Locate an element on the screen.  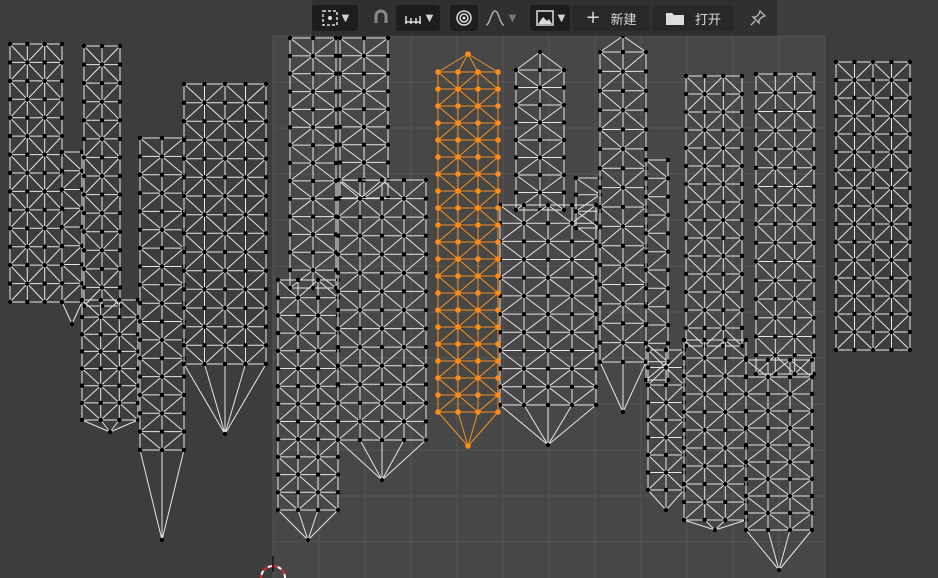
snap-increment-icon is located at coordinates (412, 20).